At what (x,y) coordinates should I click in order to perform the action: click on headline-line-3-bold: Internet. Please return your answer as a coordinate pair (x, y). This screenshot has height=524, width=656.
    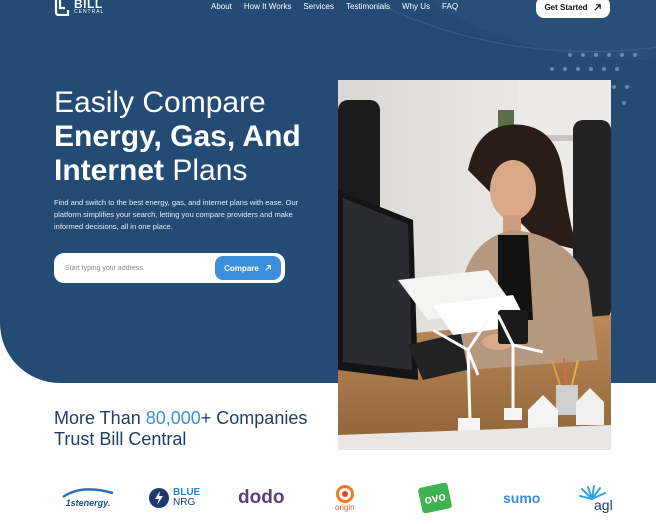
    Looking at the image, I should click on (109, 170).